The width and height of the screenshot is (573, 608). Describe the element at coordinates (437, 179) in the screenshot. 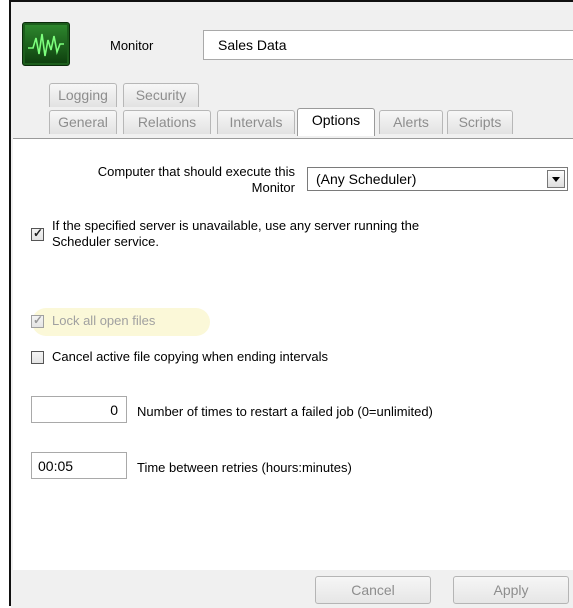

I see `computer-select: (Any Scheduler)` at that location.